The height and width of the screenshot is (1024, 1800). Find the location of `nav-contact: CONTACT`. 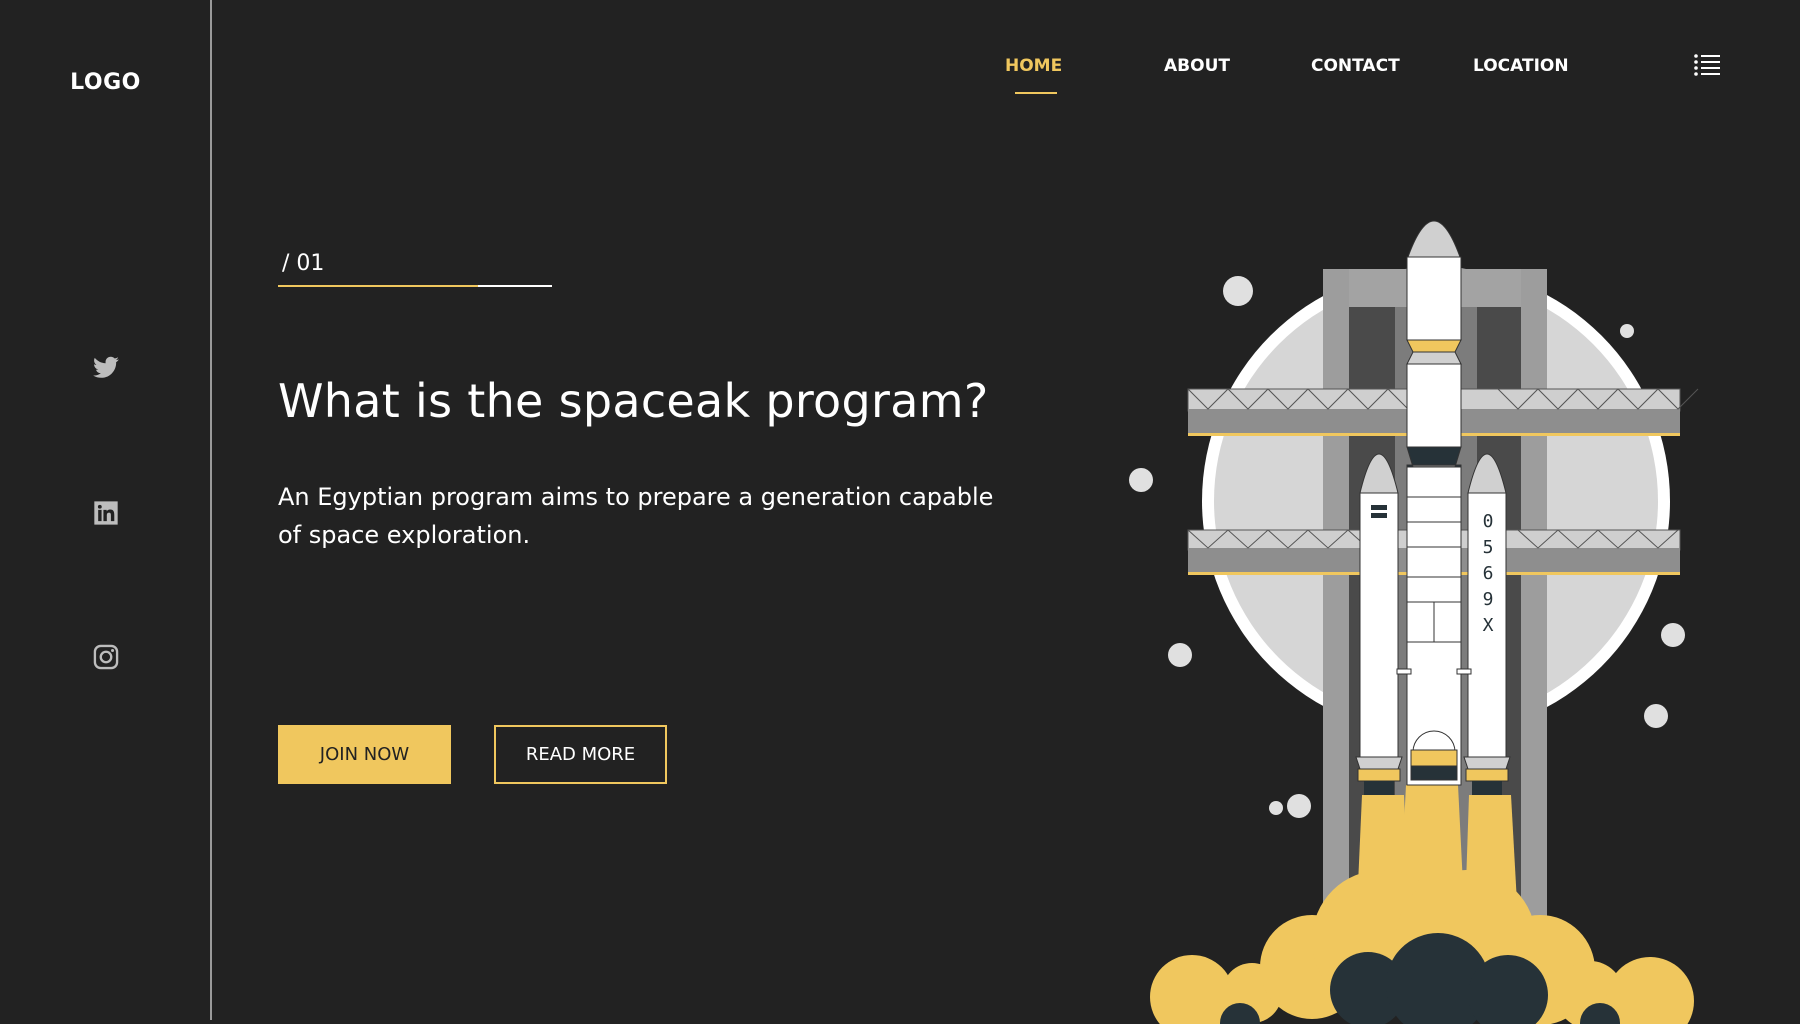

nav-contact: CONTACT is located at coordinates (1355, 66).